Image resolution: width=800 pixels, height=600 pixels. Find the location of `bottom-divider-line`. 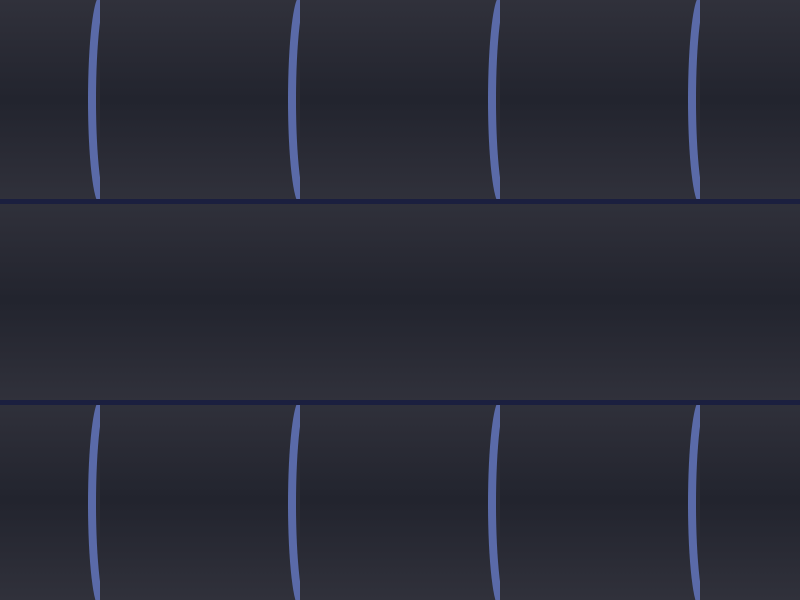

bottom-divider-line is located at coordinates (400, 402).